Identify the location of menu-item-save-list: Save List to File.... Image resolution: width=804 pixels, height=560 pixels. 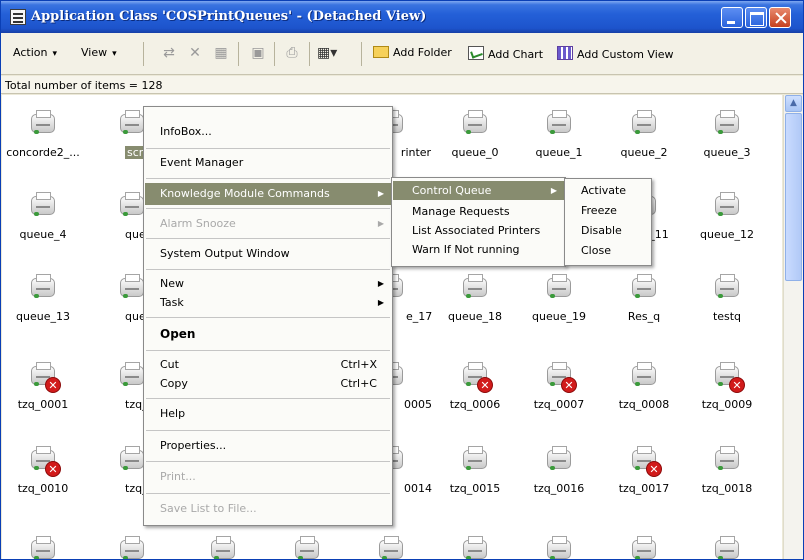
(268, 509).